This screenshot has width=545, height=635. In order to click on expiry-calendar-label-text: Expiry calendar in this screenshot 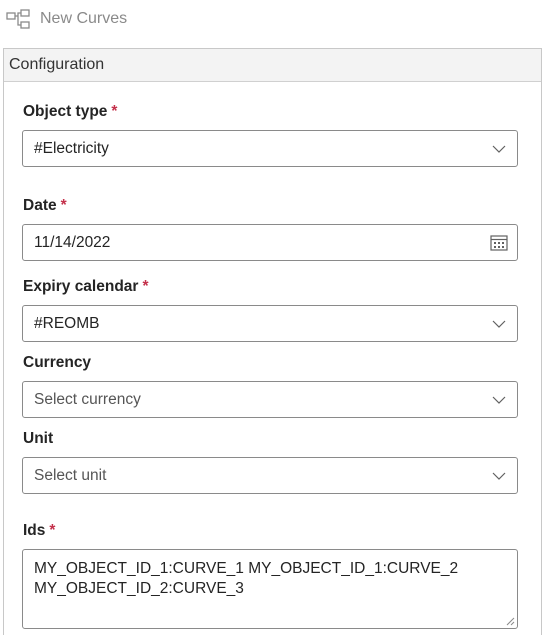, I will do `click(81, 286)`.